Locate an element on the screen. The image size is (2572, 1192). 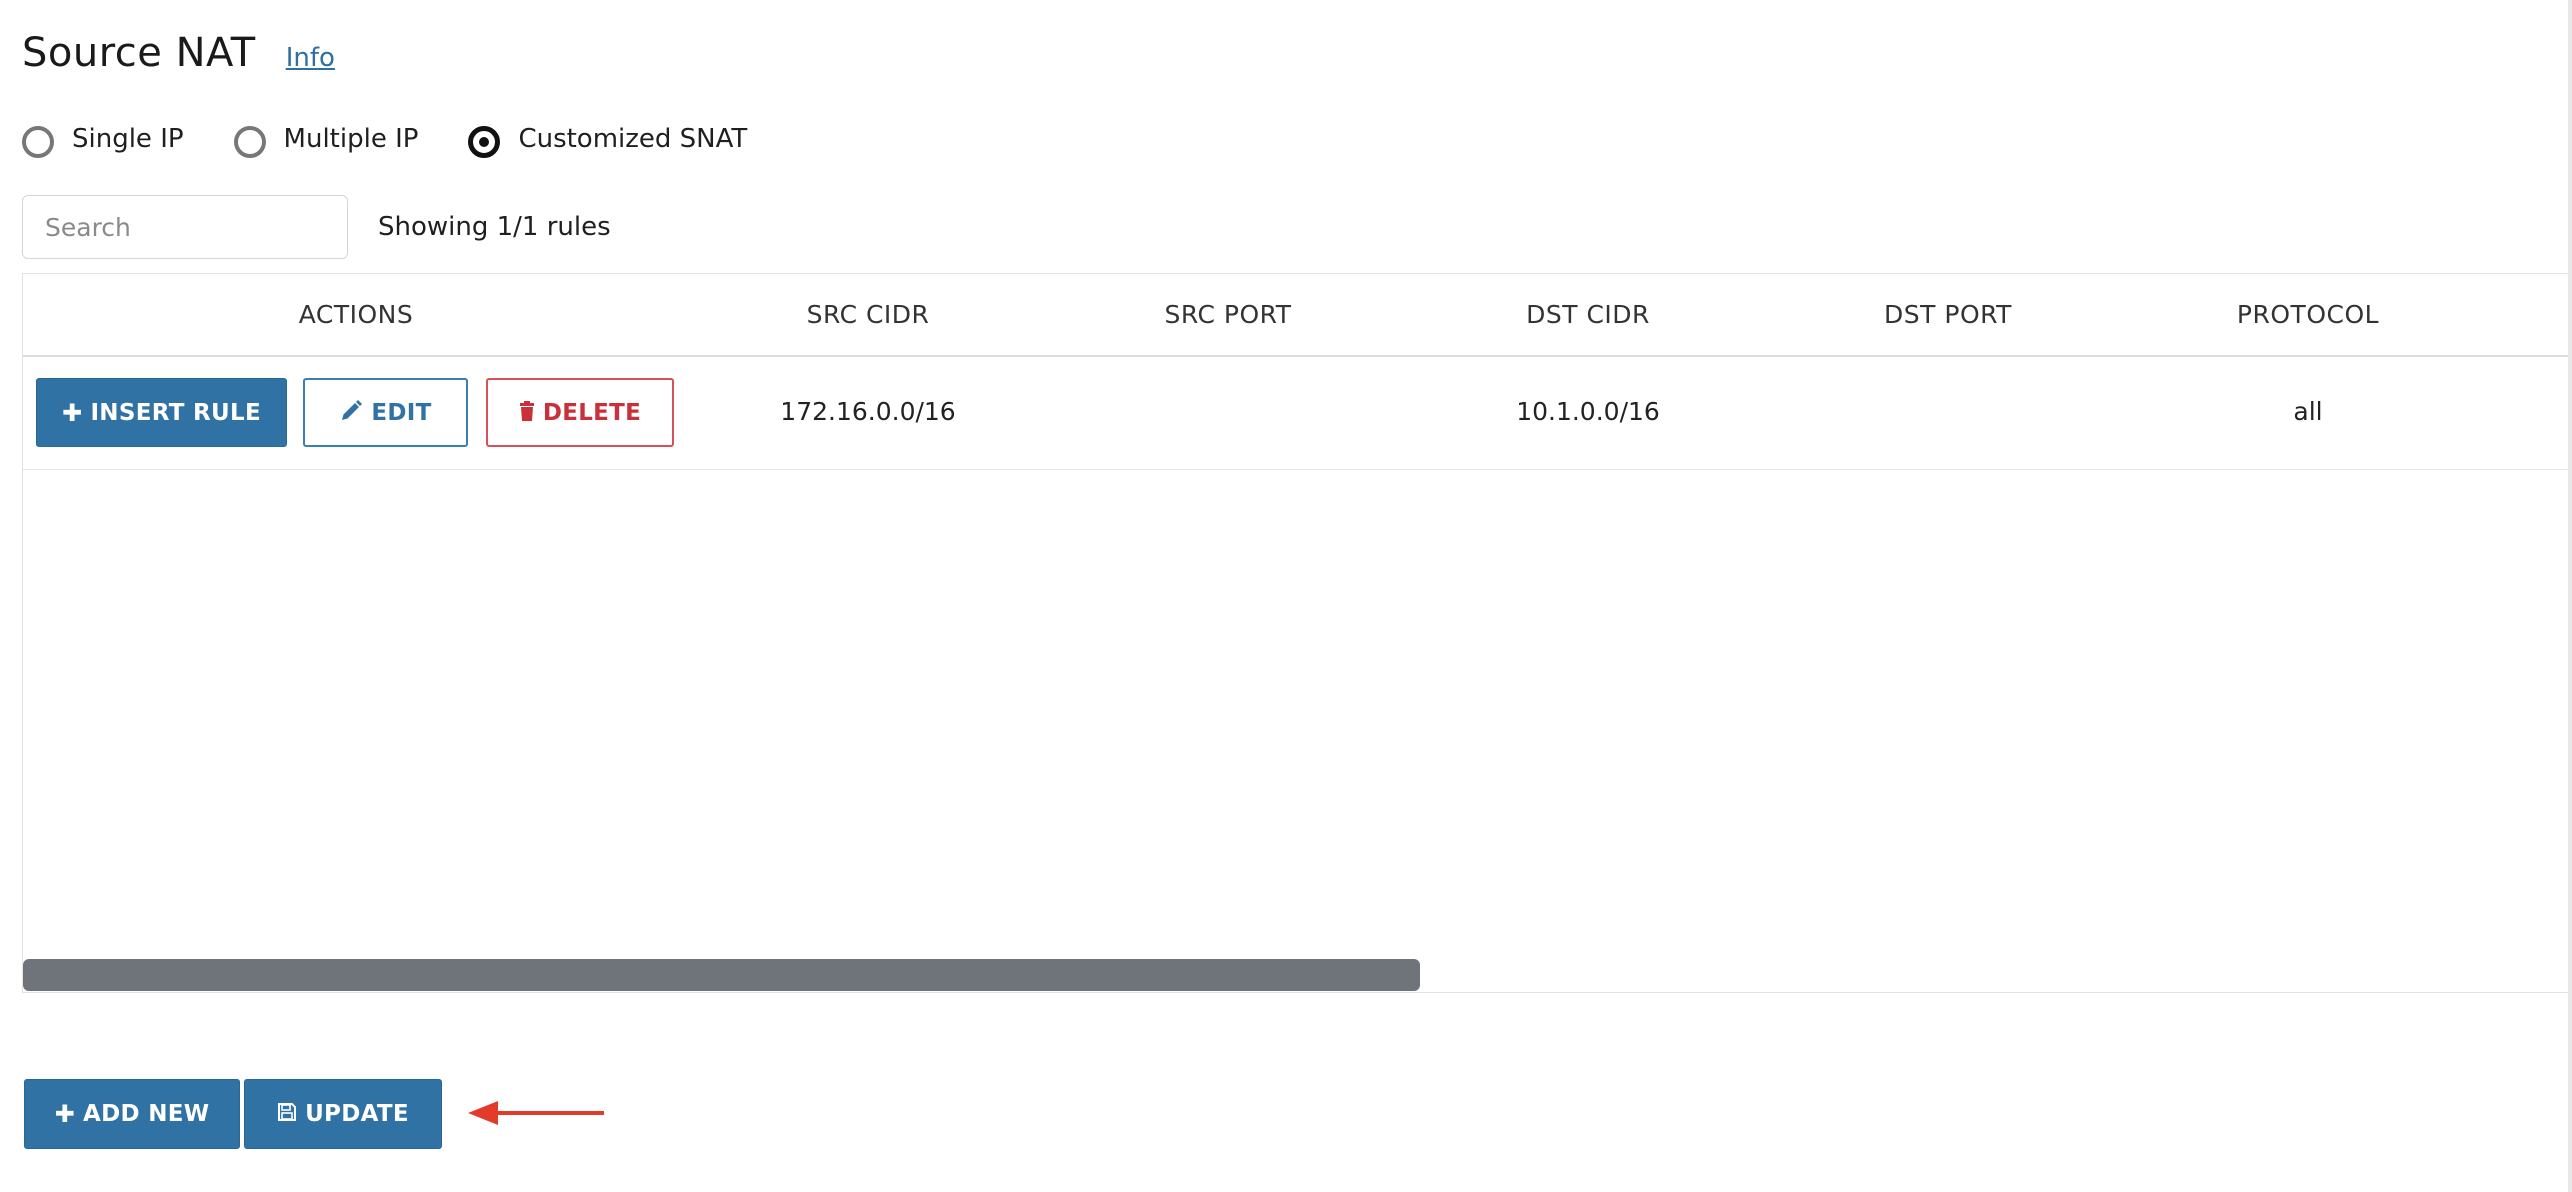
edit-button: EDIT is located at coordinates (385, 412).